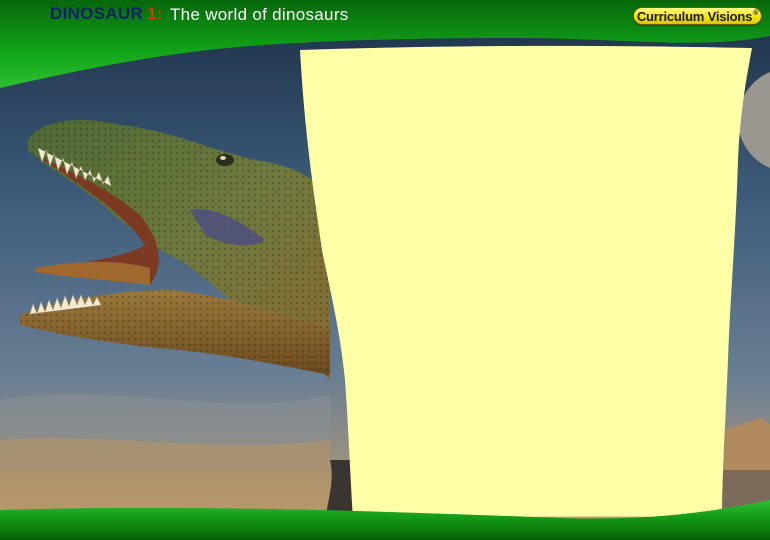 The image size is (770, 540). What do you see at coordinates (694, 16) in the screenshot?
I see `logo-text: Curriculum Visions` at bounding box center [694, 16].